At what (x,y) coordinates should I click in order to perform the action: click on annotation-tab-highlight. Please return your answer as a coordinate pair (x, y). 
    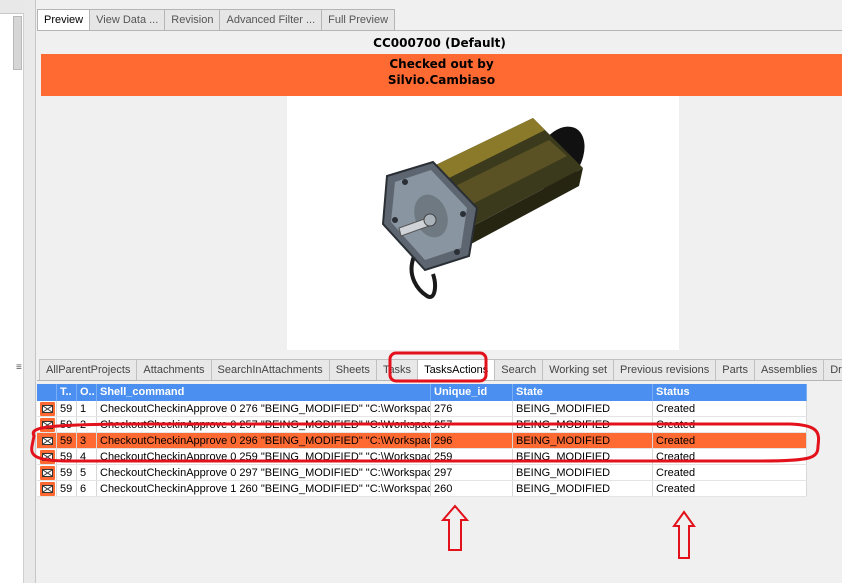
    Looking at the image, I should click on (438, 367).